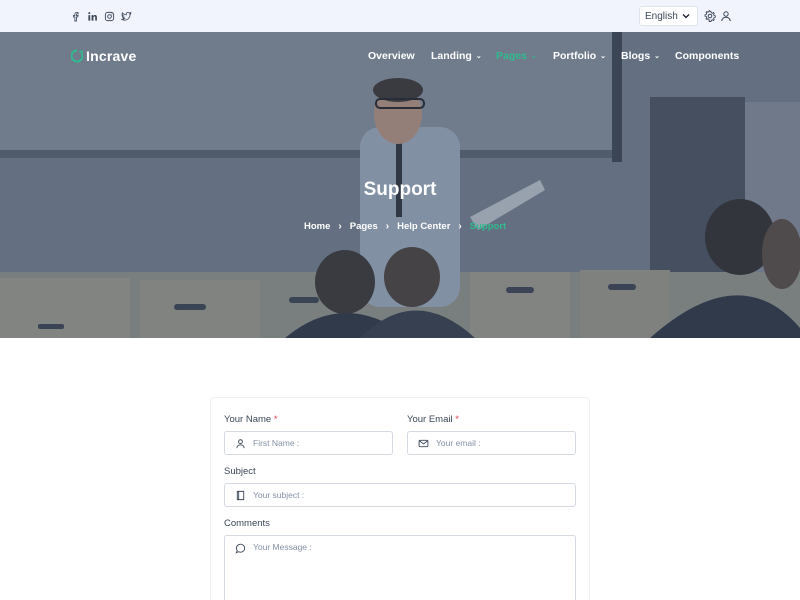 Image resolution: width=800 pixels, height=600 pixels. What do you see at coordinates (411, 495) in the screenshot?
I see `subject-input` at bounding box center [411, 495].